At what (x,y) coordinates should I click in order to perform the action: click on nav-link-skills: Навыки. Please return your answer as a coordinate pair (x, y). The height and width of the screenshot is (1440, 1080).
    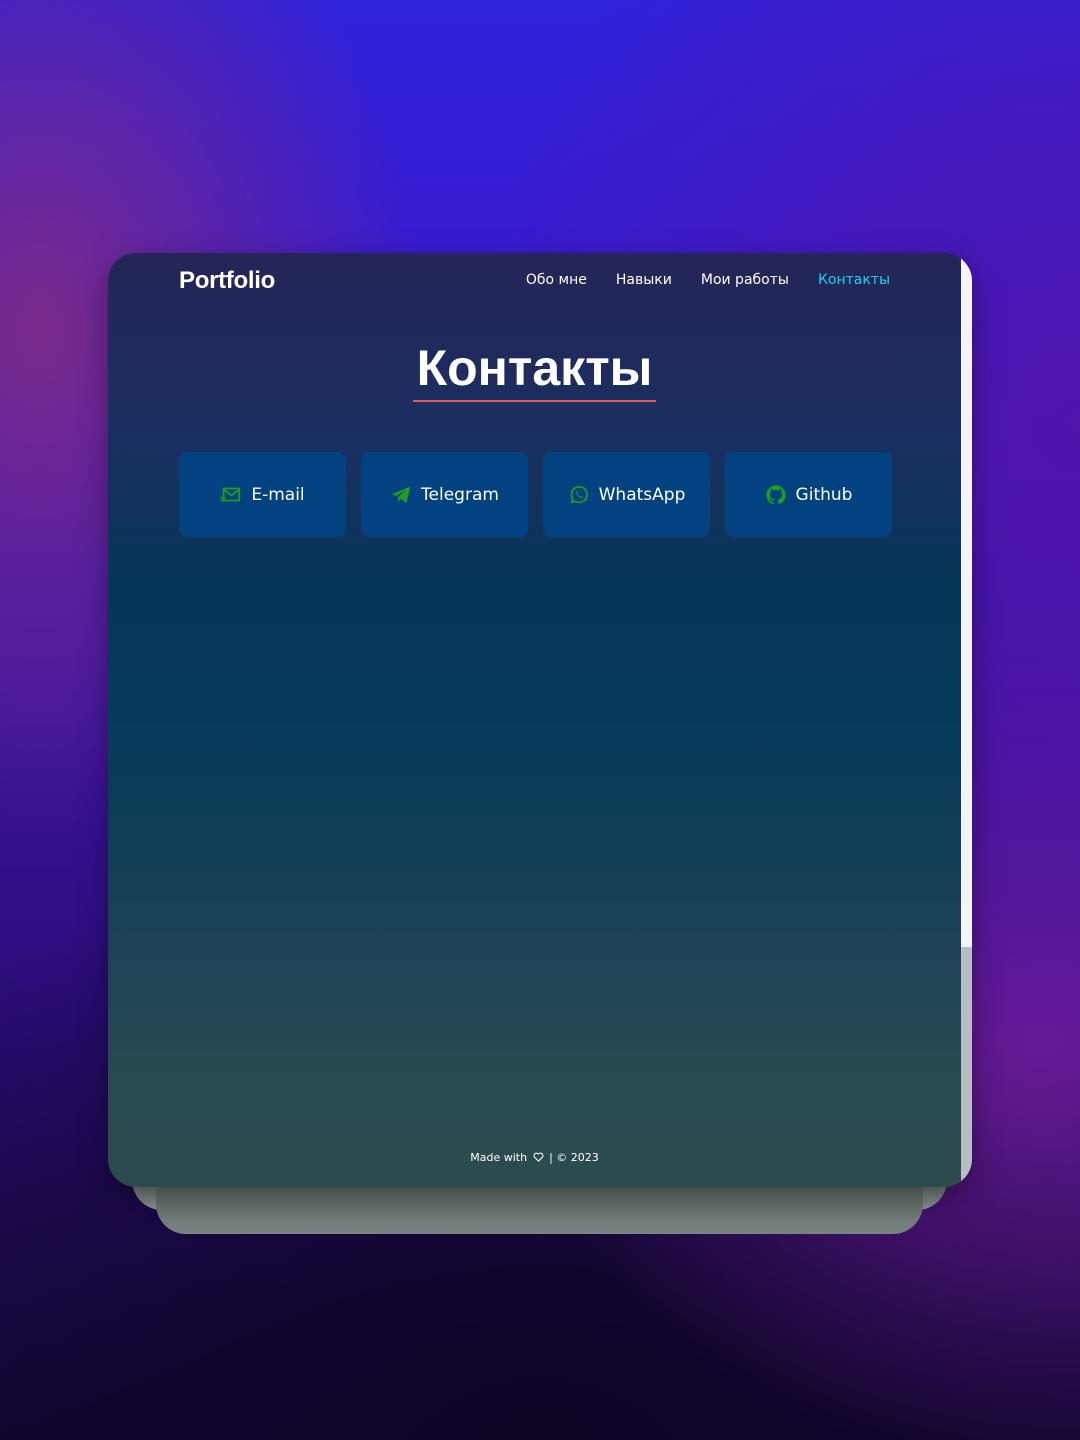
    Looking at the image, I should click on (644, 280).